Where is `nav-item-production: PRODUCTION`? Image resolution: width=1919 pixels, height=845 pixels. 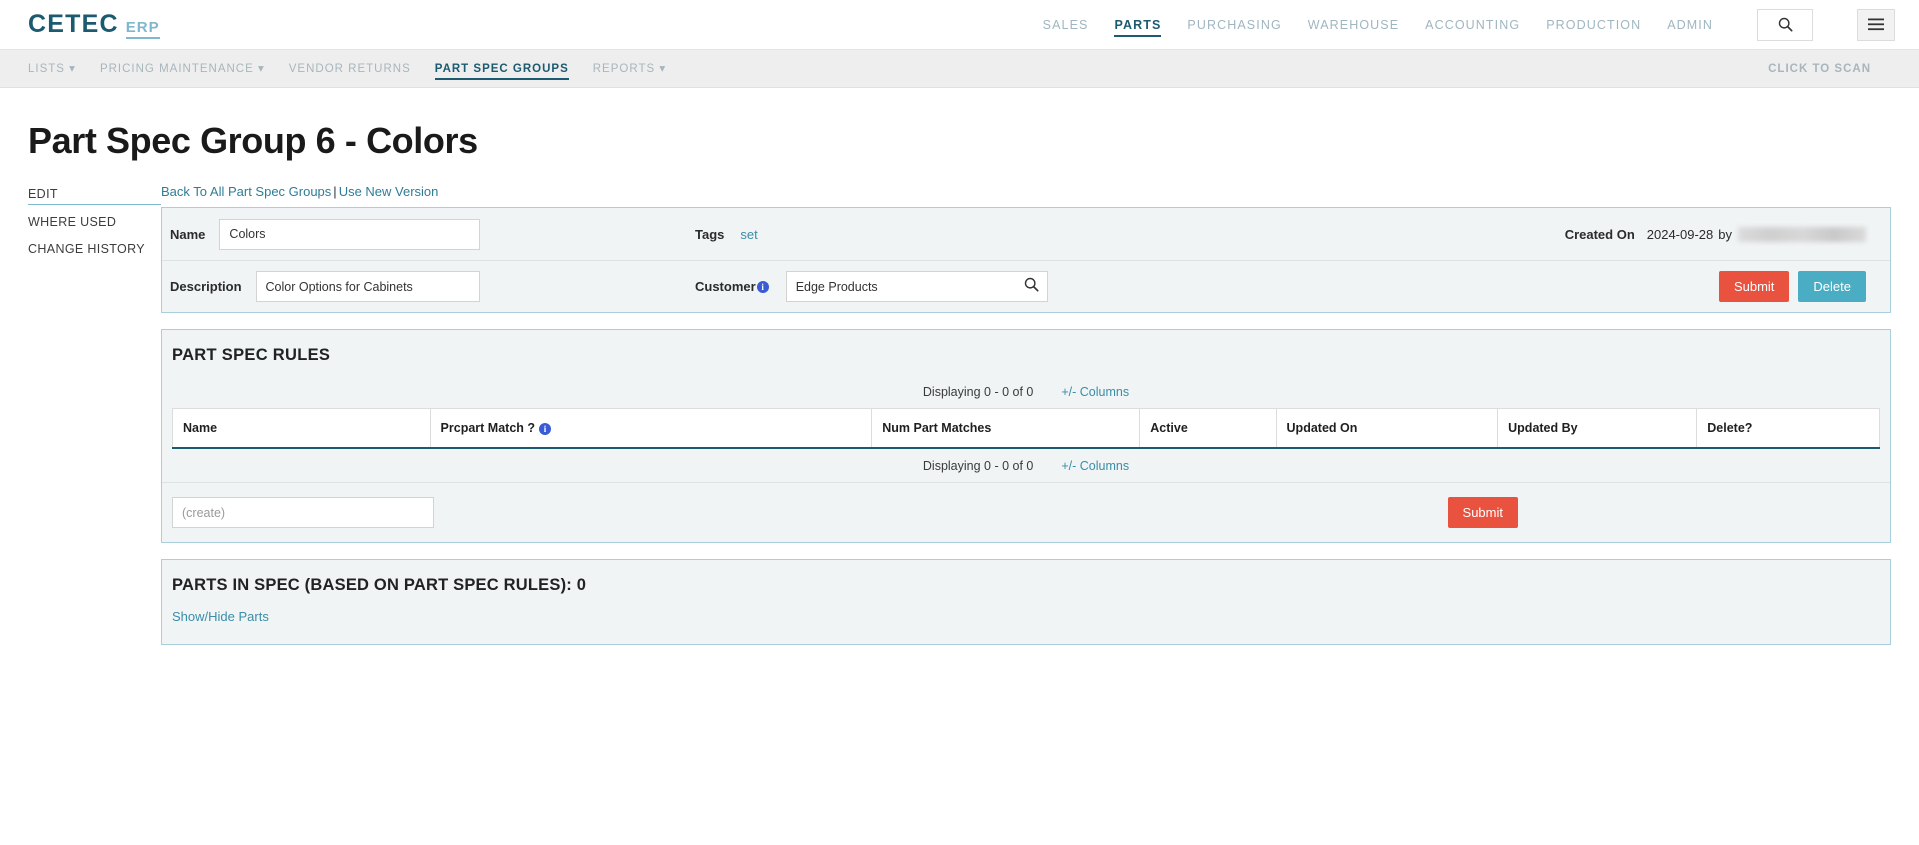
nav-item-production: PRODUCTION is located at coordinates (1593, 25).